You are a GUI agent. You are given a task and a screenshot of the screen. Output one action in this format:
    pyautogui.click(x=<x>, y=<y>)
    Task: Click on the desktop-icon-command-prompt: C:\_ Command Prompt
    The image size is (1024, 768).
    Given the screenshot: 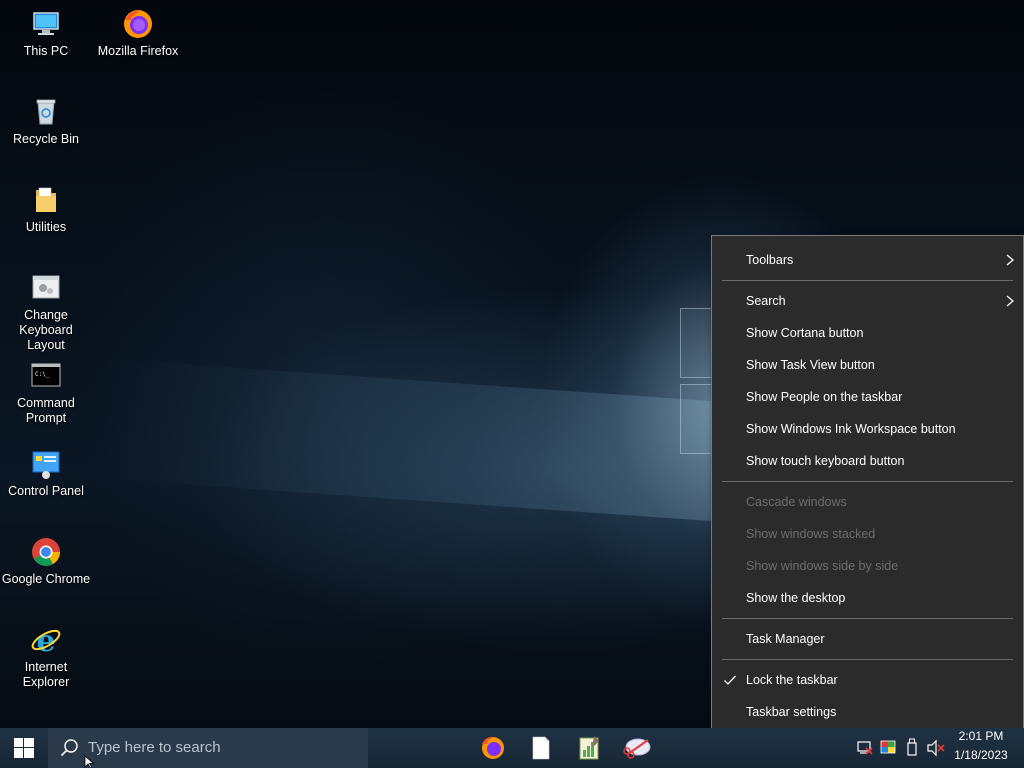 What is the action you would take?
    pyautogui.click(x=46, y=393)
    